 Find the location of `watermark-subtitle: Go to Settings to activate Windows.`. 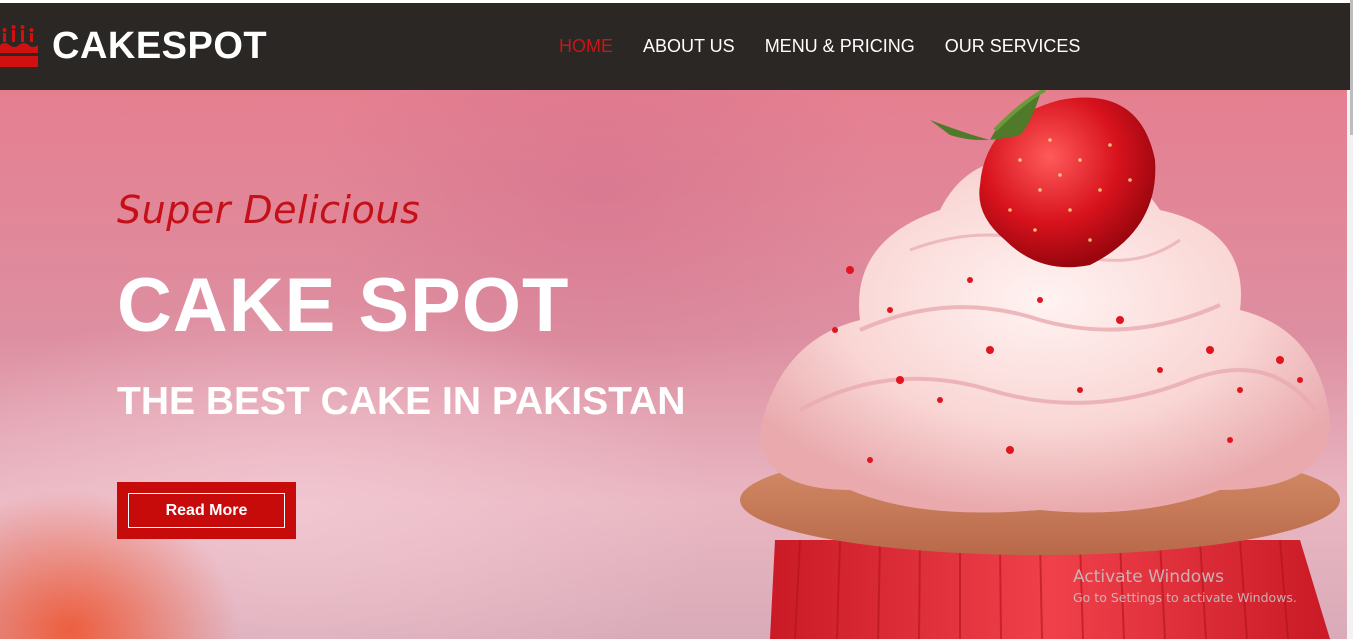

watermark-subtitle: Go to Settings to activate Windows. is located at coordinates (1185, 597).